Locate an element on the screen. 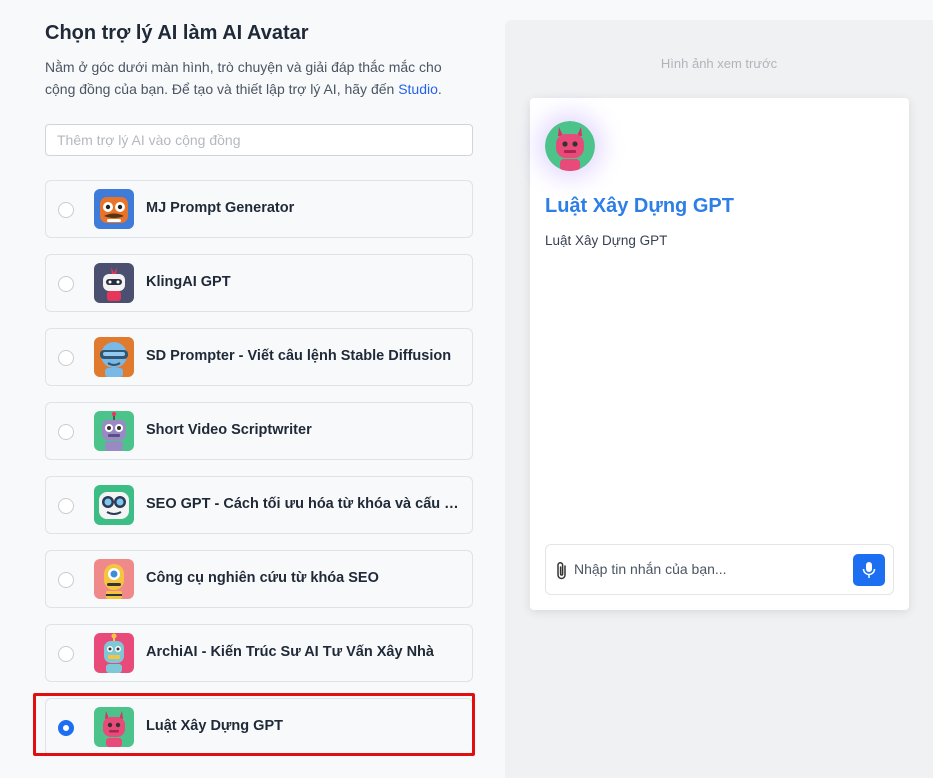 This screenshot has width=933, height=778. paperclip-icon is located at coordinates (562, 571).